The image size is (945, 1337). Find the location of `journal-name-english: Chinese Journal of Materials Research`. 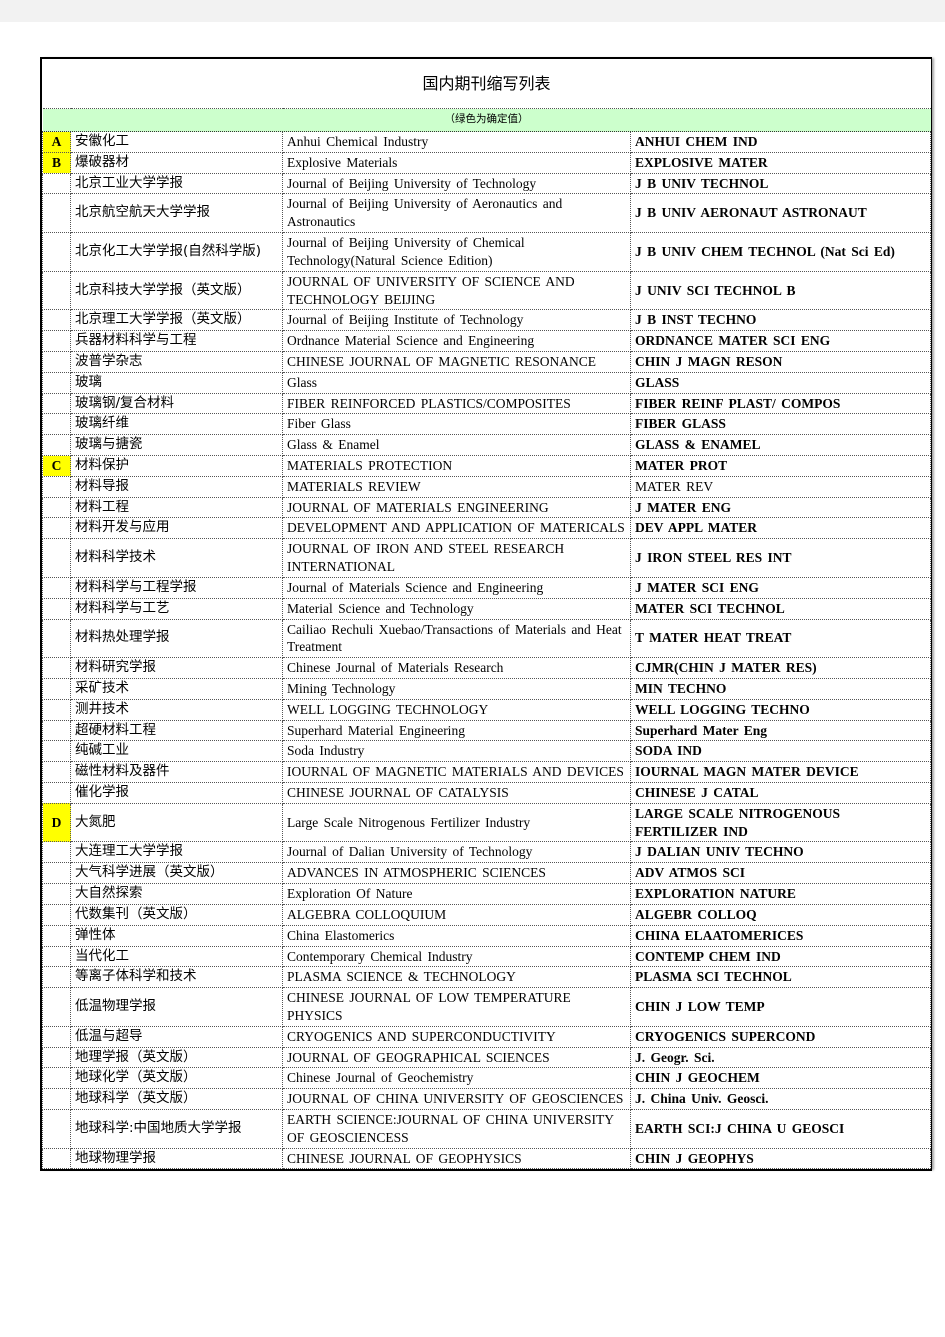

journal-name-english: Chinese Journal of Materials Research is located at coordinates (456, 668).